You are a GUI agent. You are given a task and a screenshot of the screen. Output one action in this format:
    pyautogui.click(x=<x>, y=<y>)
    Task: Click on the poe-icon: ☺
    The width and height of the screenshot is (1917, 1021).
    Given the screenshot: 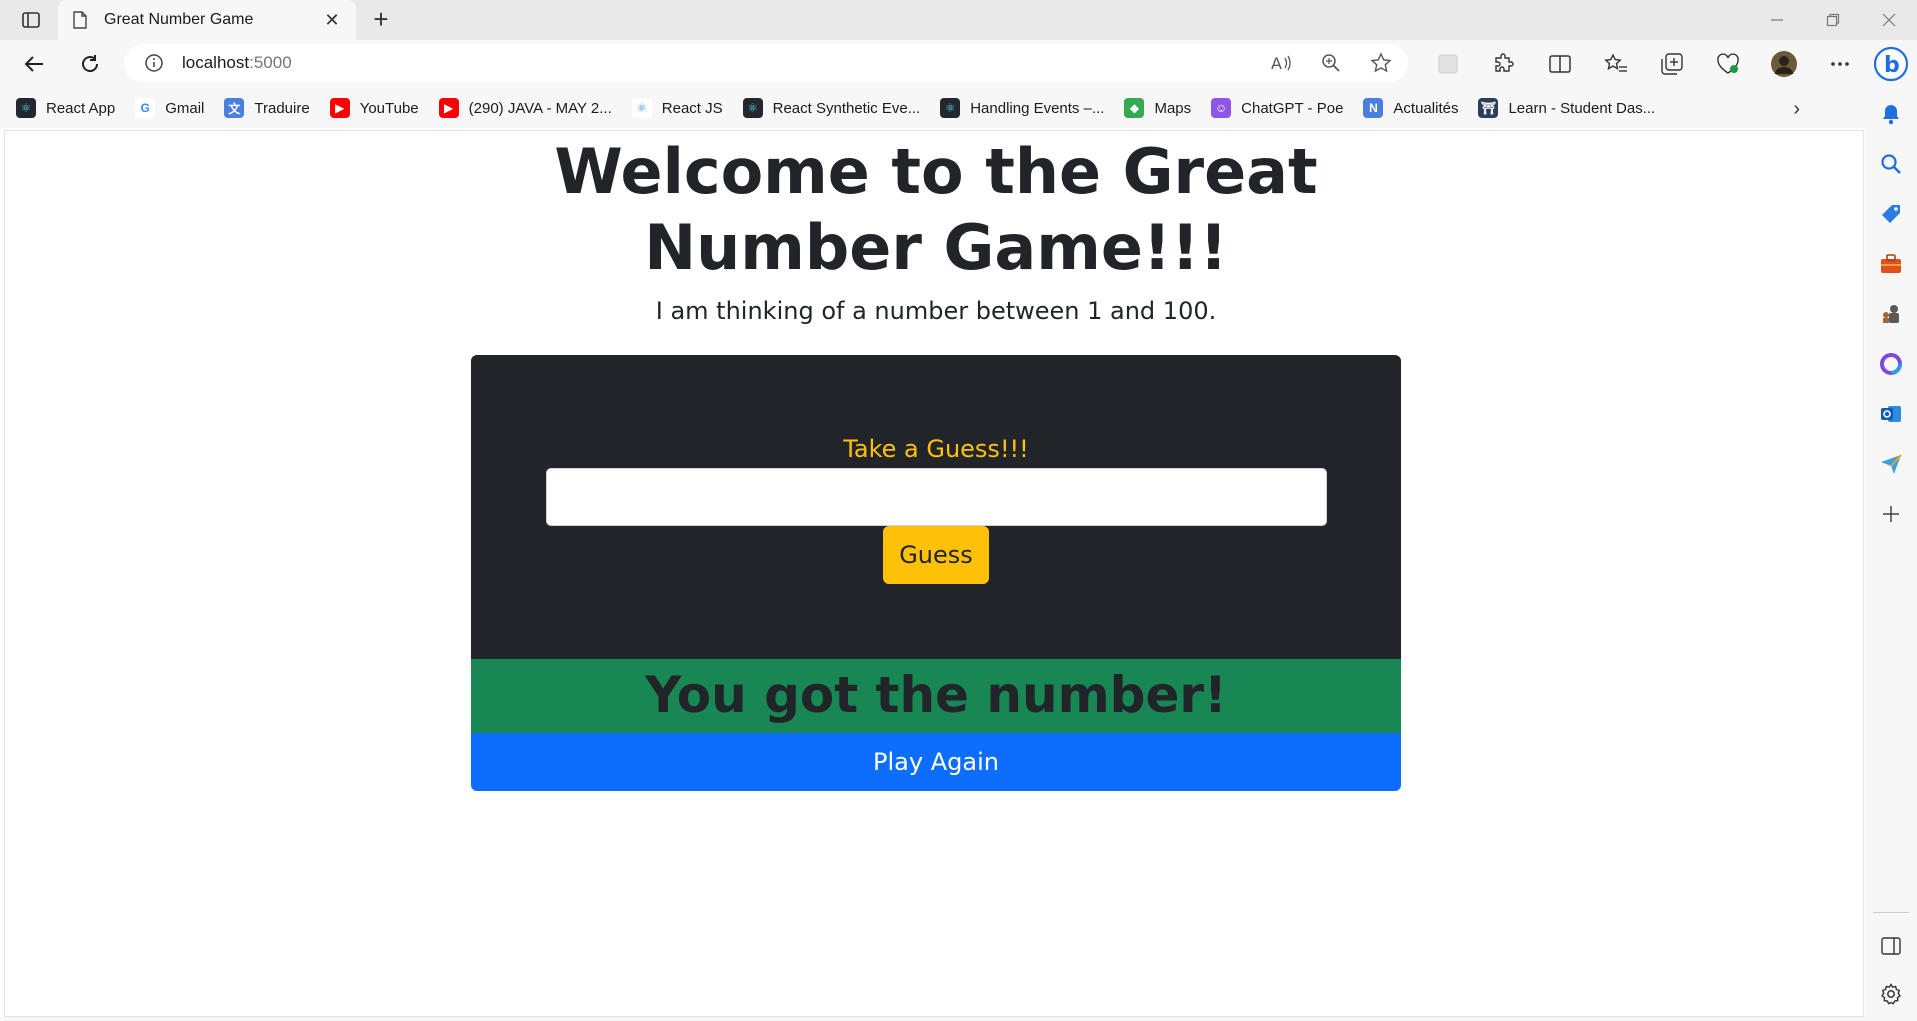 What is the action you would take?
    pyautogui.click(x=1221, y=108)
    